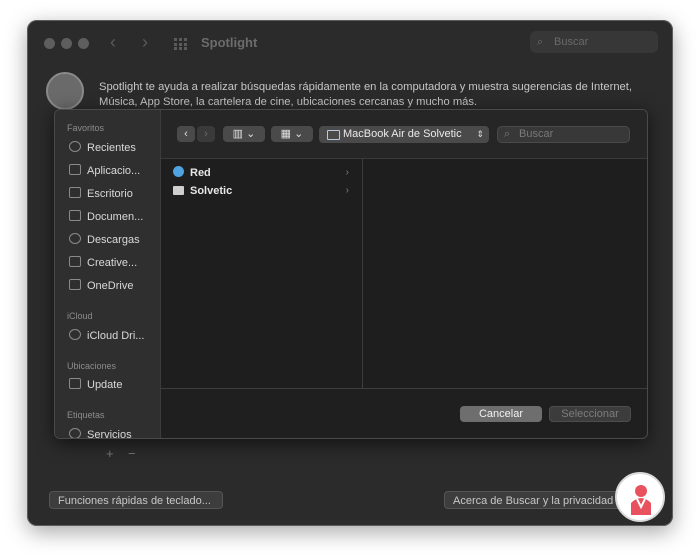  Describe the element at coordinates (75, 169) in the screenshot. I see `apps-icon` at that location.